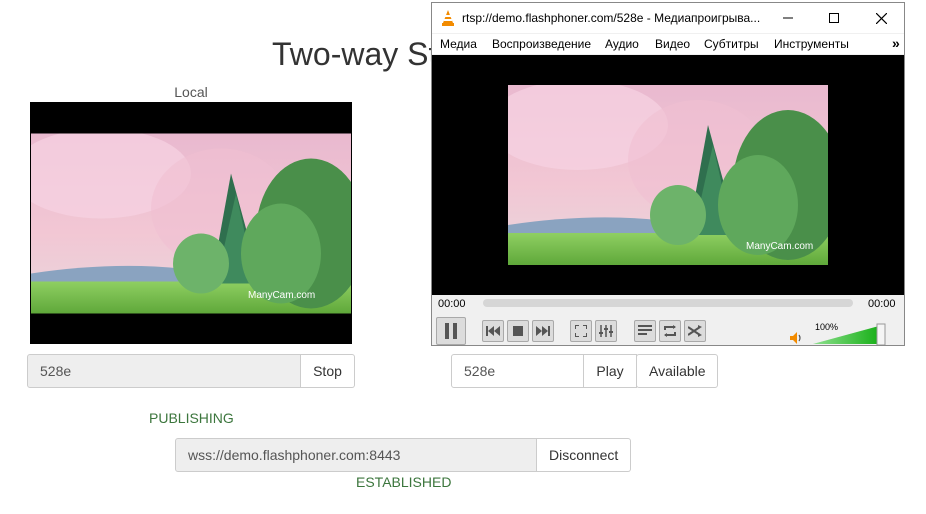 The image size is (926, 514). I want to click on previous-icon, so click(493, 331).